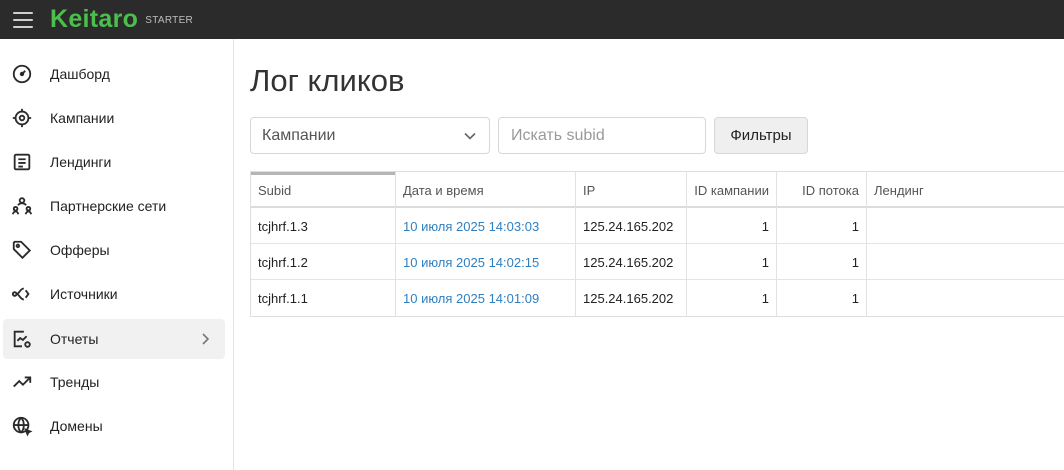 This screenshot has width=1064, height=470. I want to click on globe-icon, so click(22, 426).